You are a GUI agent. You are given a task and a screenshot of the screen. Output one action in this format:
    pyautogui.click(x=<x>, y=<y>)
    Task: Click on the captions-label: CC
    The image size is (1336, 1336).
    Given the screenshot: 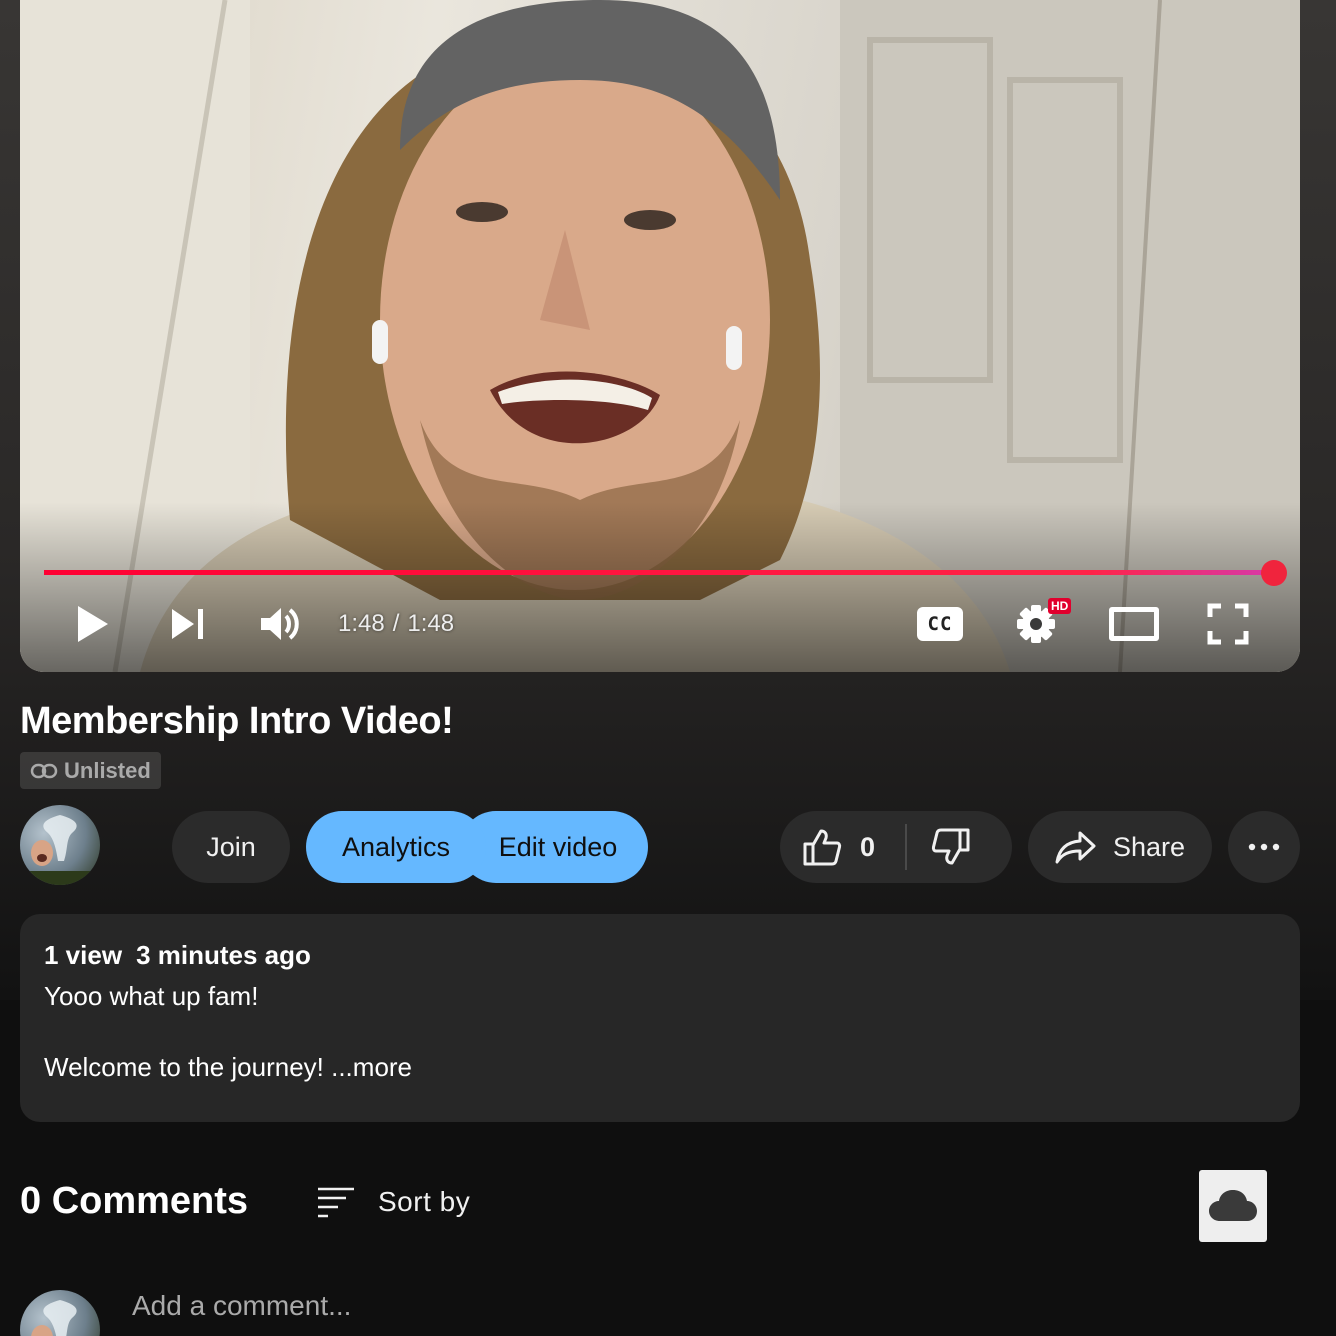 What is the action you would take?
    pyautogui.click(x=940, y=624)
    